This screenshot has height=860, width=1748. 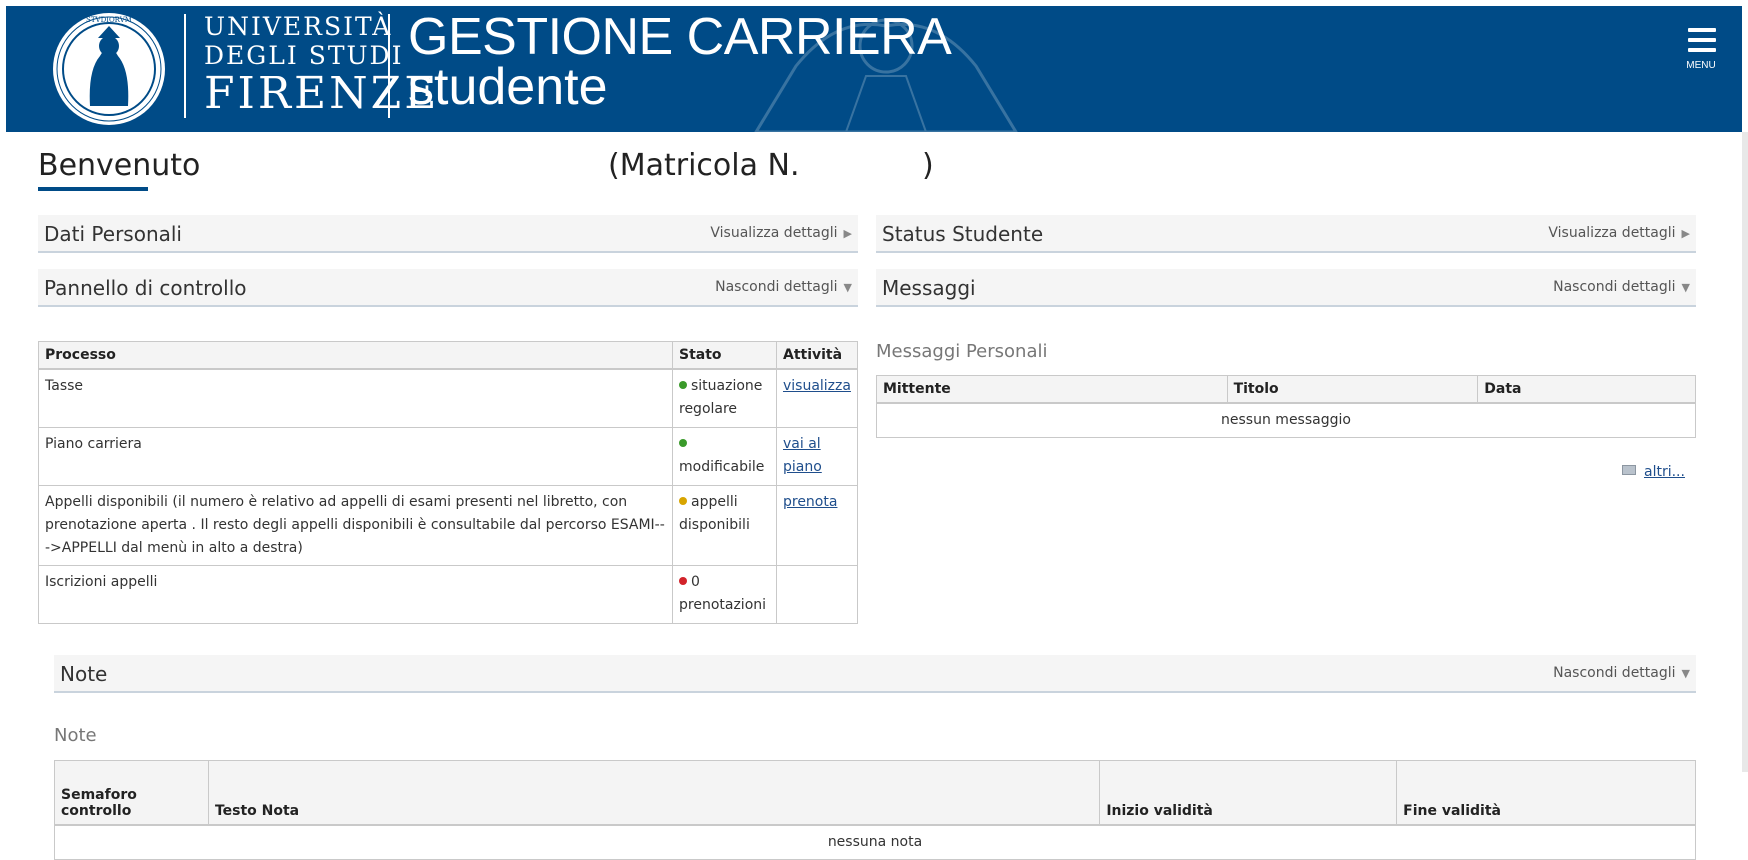 I want to click on status-red-icon, so click(x=683, y=580).